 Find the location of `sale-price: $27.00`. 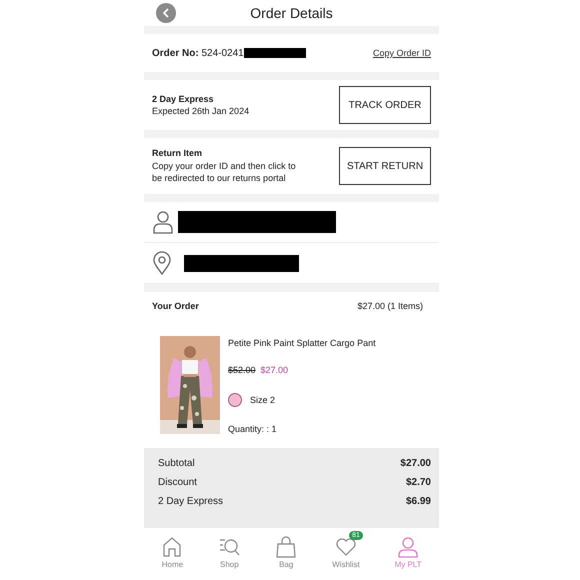

sale-price: $27.00 is located at coordinates (274, 370).